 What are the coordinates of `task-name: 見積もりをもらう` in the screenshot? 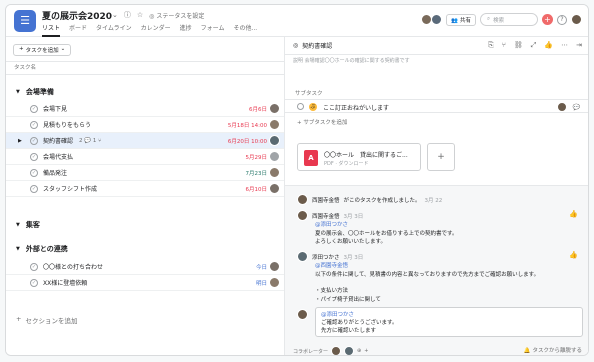 It's located at (67, 124).